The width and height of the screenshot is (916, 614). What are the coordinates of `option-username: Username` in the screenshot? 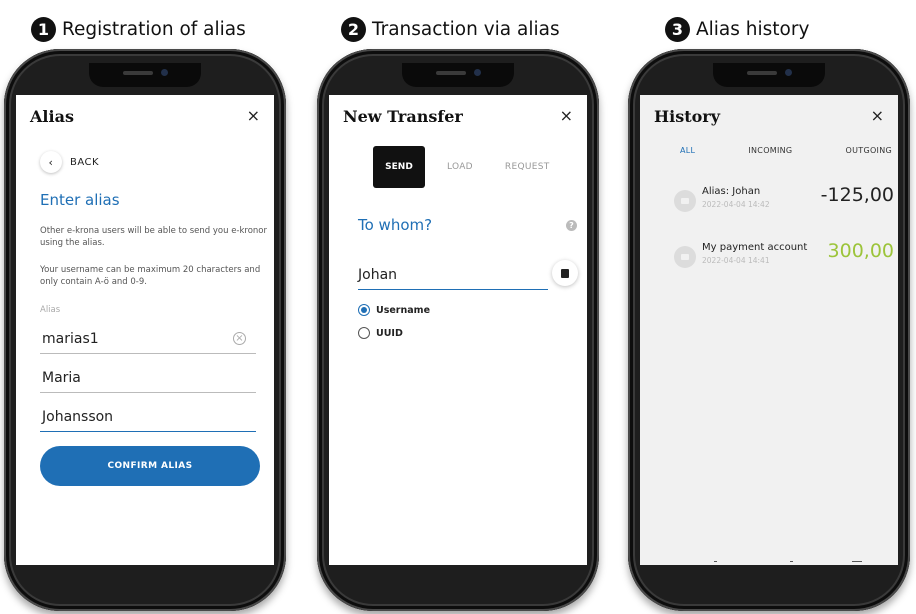 It's located at (394, 310).